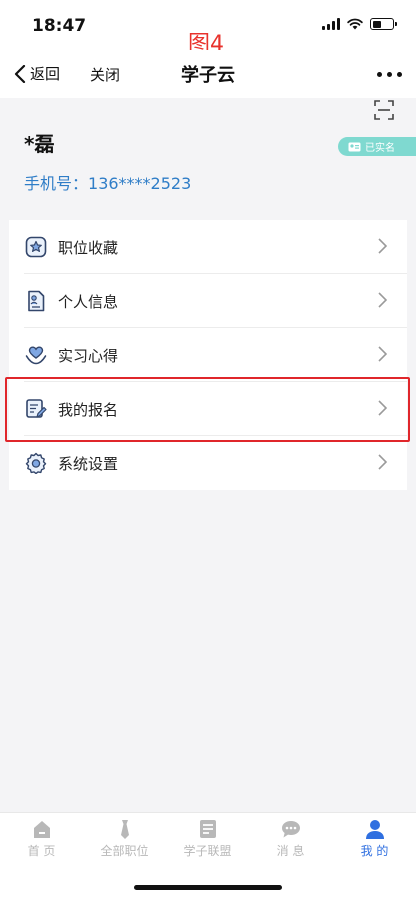  I want to click on wifi-icon, so click(355, 24).